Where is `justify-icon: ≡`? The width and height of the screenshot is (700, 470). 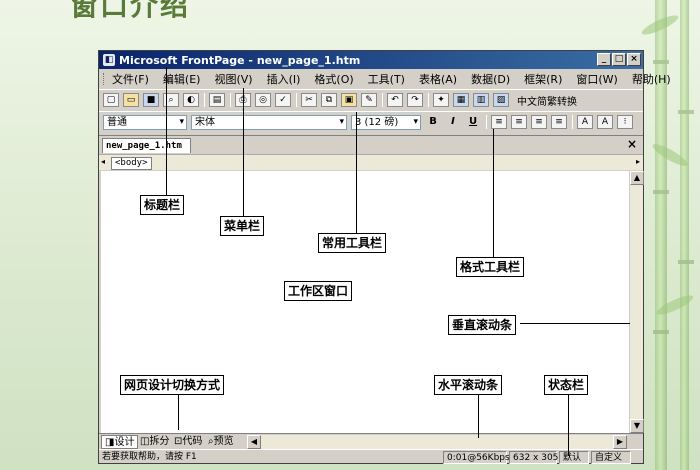
justify-icon: ≡ is located at coordinates (559, 122).